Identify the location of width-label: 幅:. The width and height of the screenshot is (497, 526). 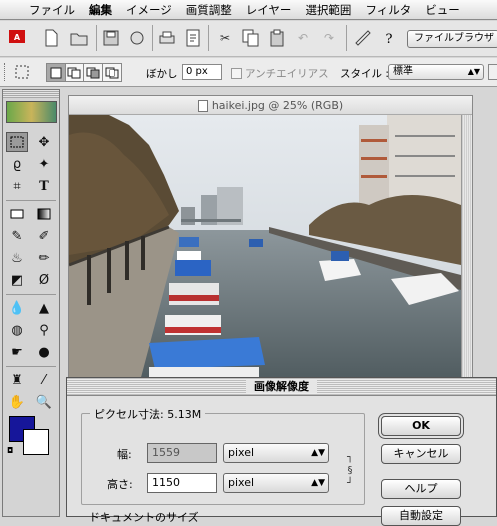
(124, 454).